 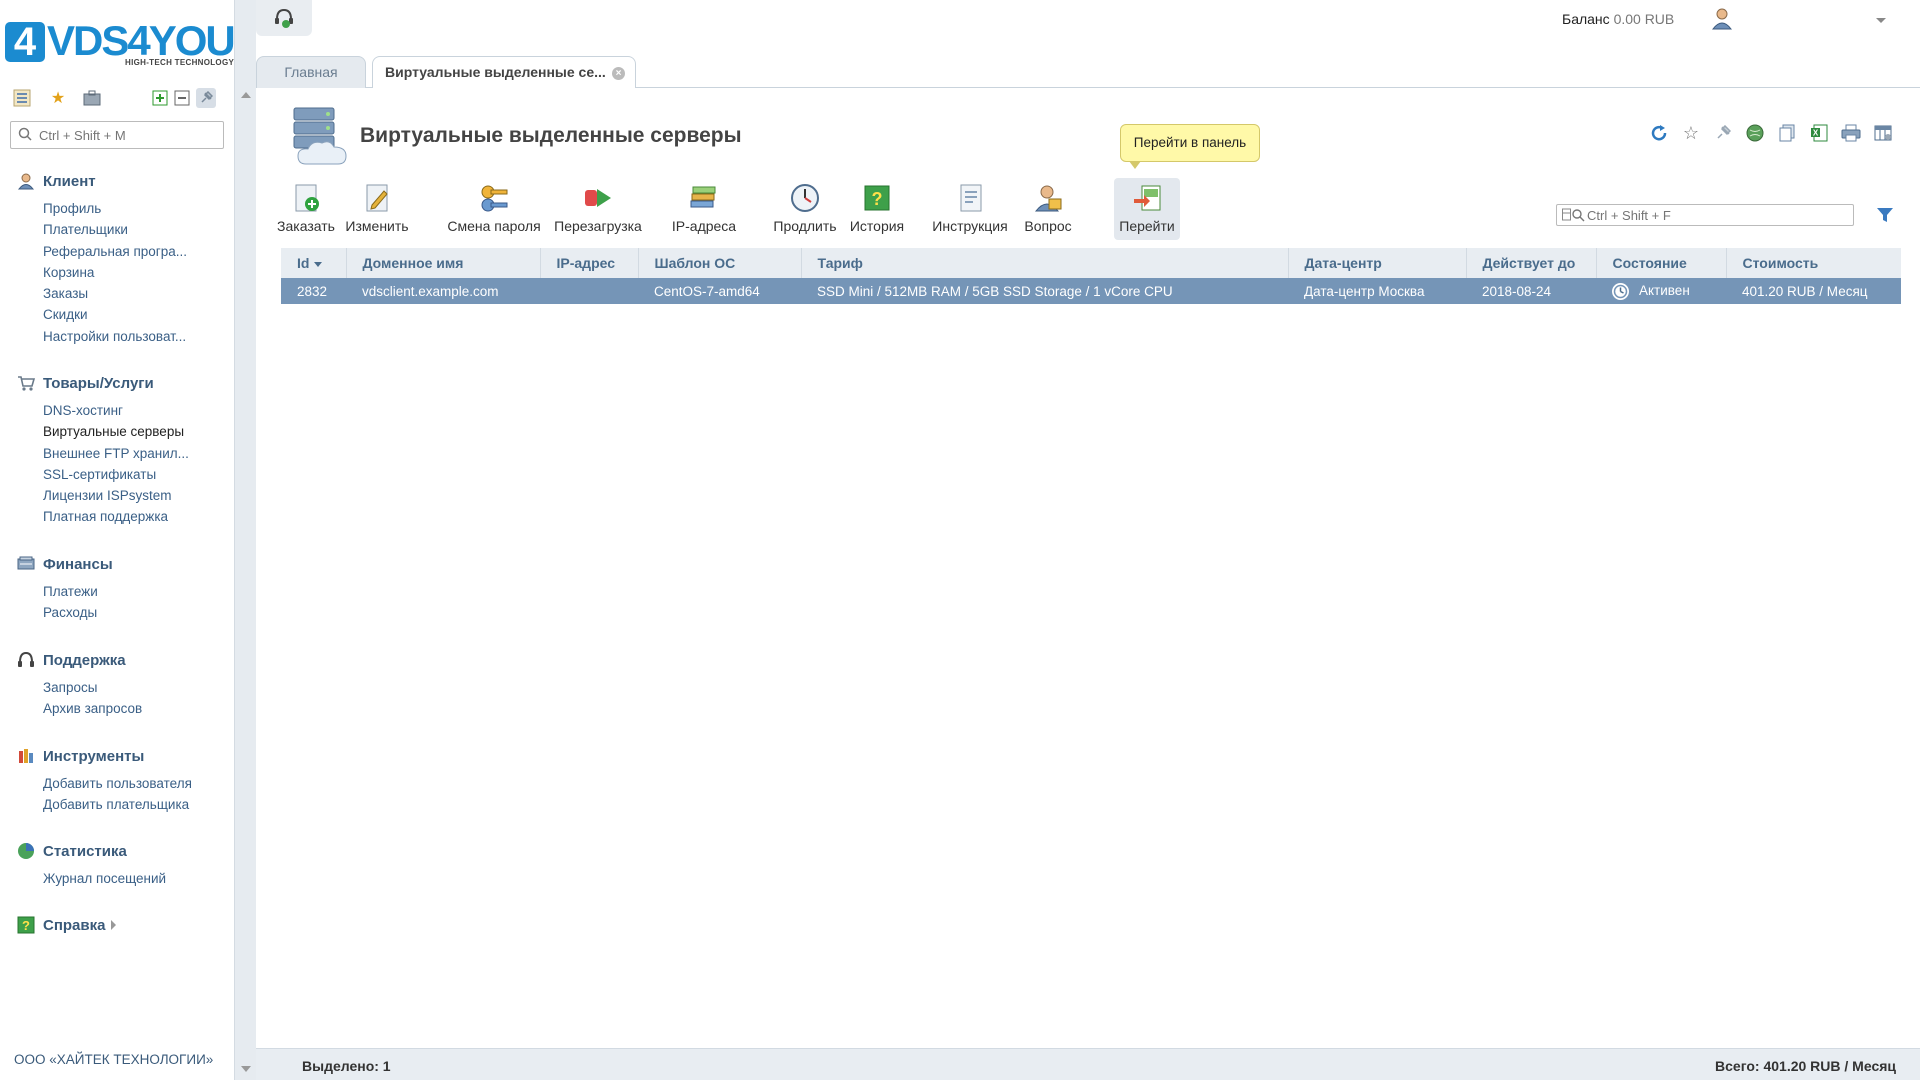 What do you see at coordinates (1377, 263) in the screenshot?
I see `column-header-datacenter: Дата-центр` at bounding box center [1377, 263].